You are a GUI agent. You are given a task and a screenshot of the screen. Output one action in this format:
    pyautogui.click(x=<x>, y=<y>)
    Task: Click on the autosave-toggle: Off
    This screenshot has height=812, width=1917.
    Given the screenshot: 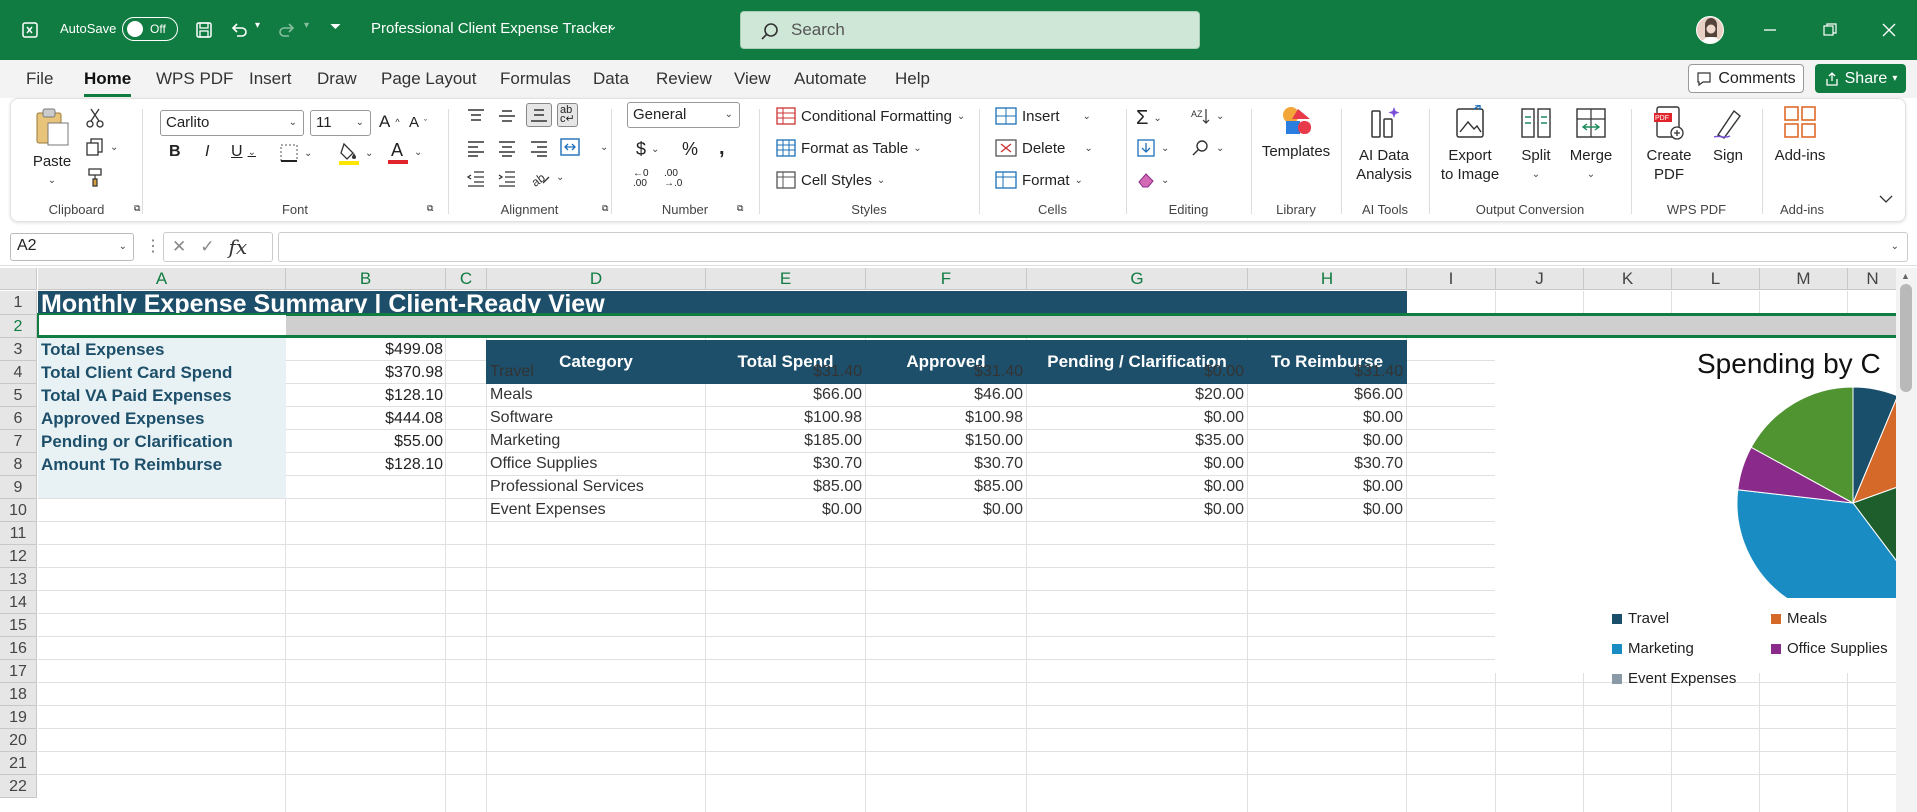 What is the action you would take?
    pyautogui.click(x=150, y=29)
    